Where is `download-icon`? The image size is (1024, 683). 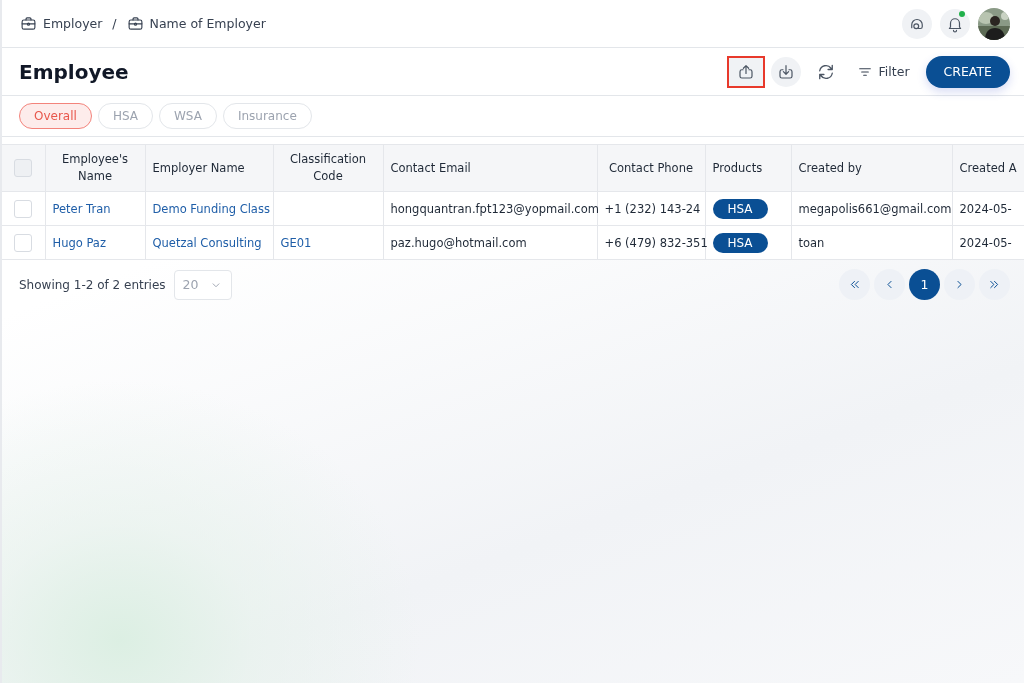
download-icon is located at coordinates (785, 71).